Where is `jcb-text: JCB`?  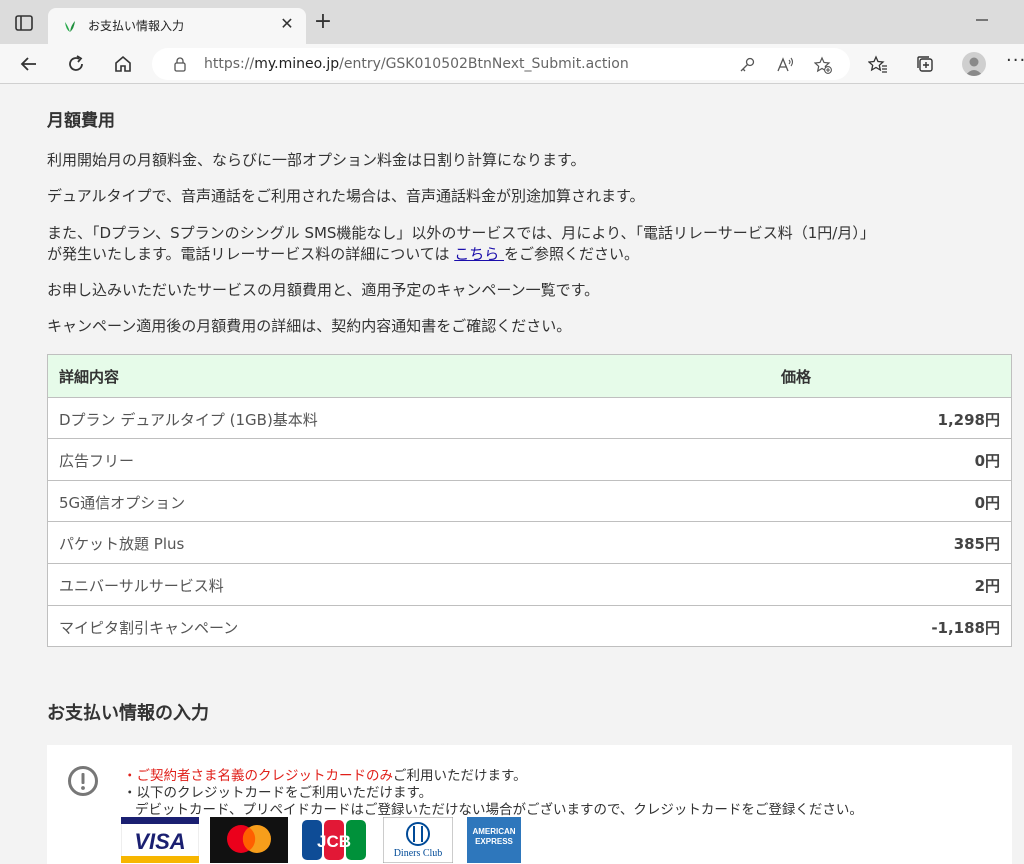
jcb-text: JCB is located at coordinates (334, 841).